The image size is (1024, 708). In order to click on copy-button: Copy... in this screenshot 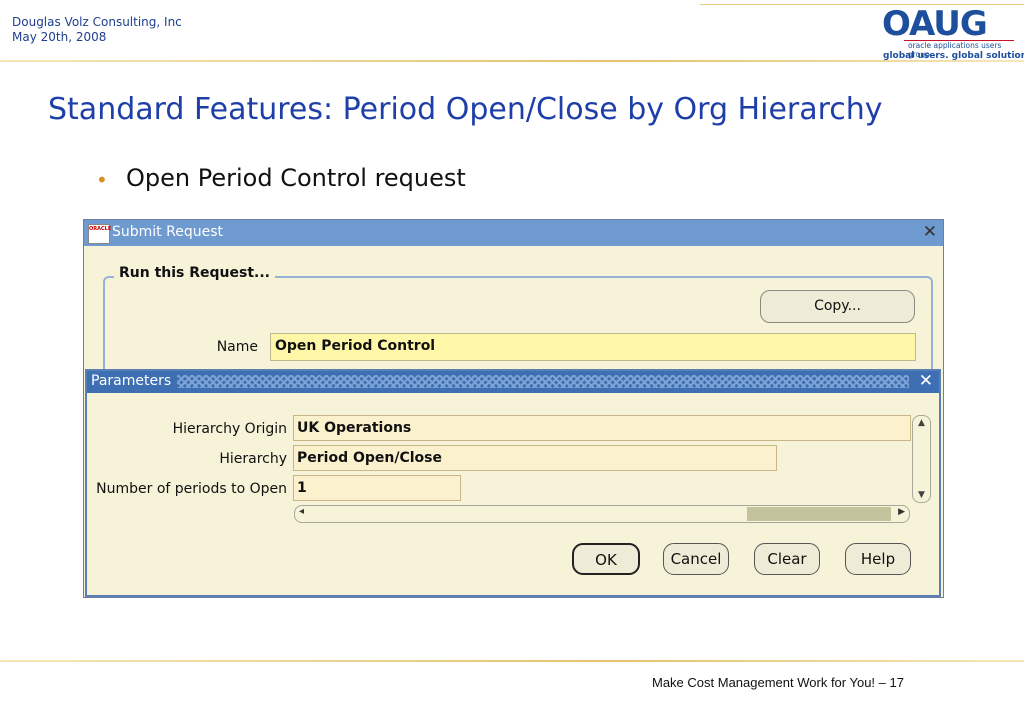, I will do `click(837, 306)`.